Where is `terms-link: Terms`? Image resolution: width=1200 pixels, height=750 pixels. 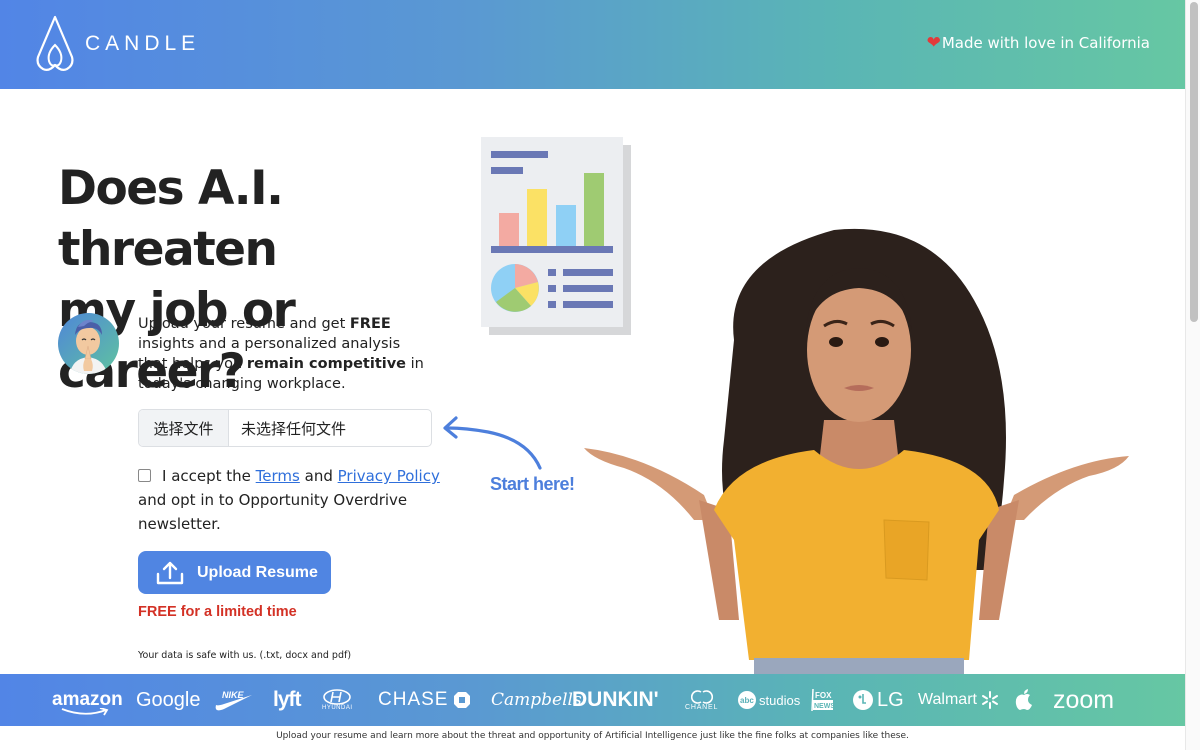 terms-link: Terms is located at coordinates (278, 476).